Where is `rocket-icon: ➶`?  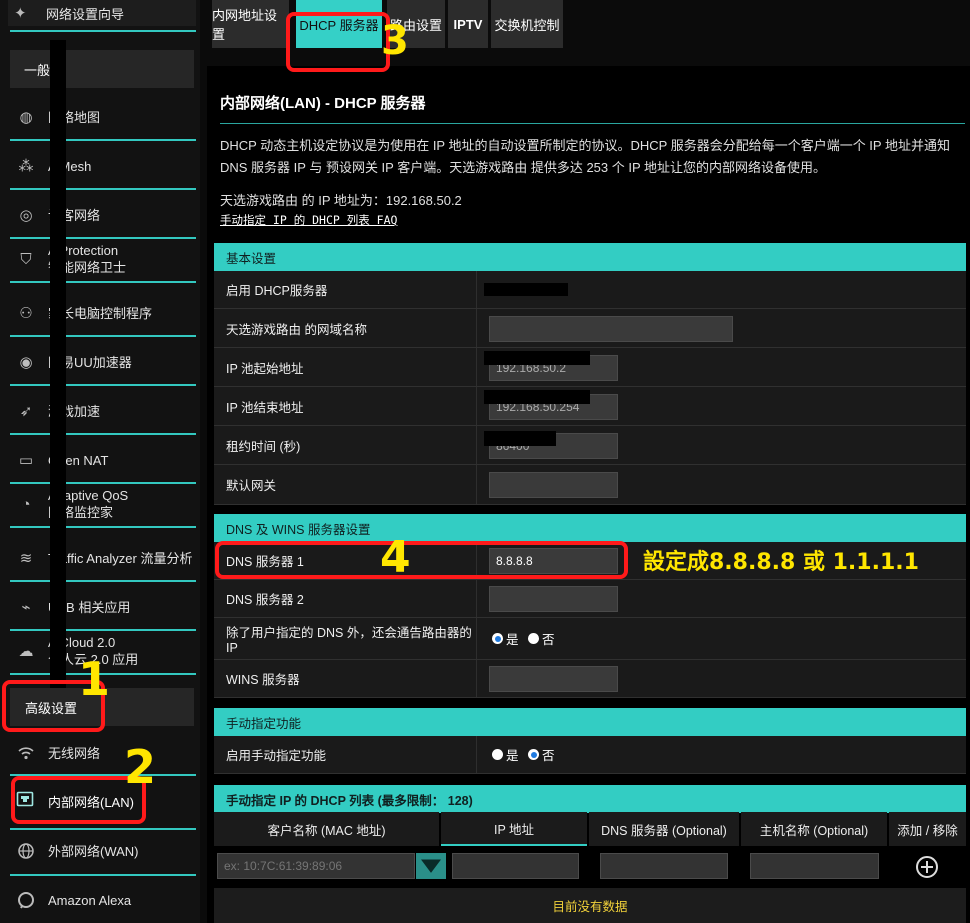 rocket-icon: ➶ is located at coordinates (26, 411).